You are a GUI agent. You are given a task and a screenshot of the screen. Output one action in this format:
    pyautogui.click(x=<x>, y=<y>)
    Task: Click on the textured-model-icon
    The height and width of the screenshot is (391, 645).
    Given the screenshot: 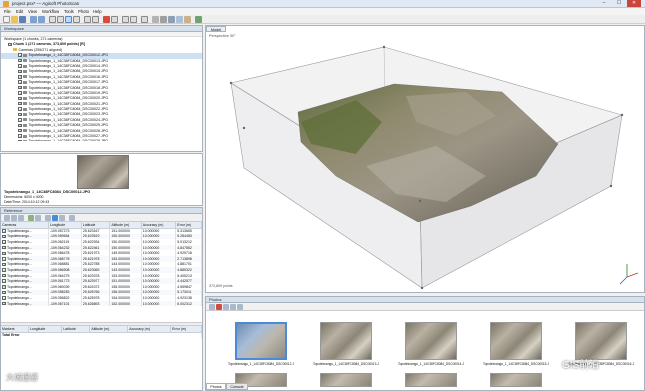 What is the action you would take?
    pyautogui.click(x=187, y=19)
    